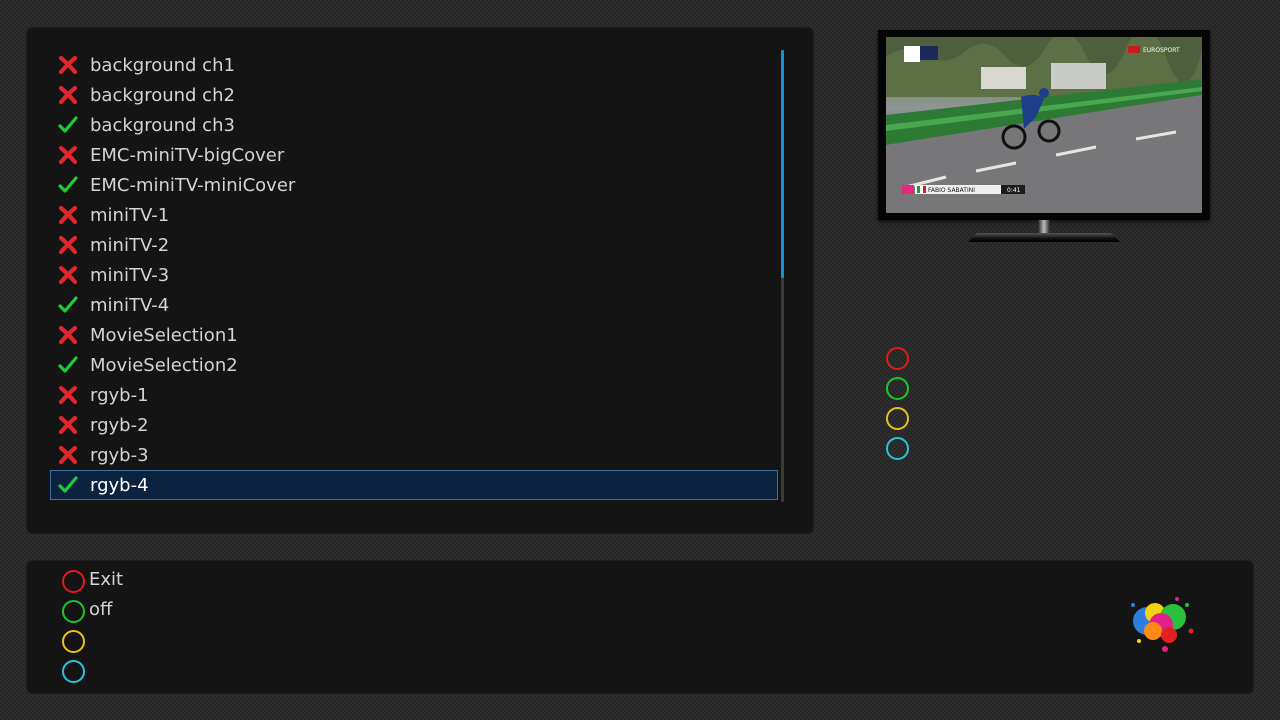 The image size is (1280, 720). What do you see at coordinates (414, 245) in the screenshot?
I see `skin-list-item: miniTV-2` at bounding box center [414, 245].